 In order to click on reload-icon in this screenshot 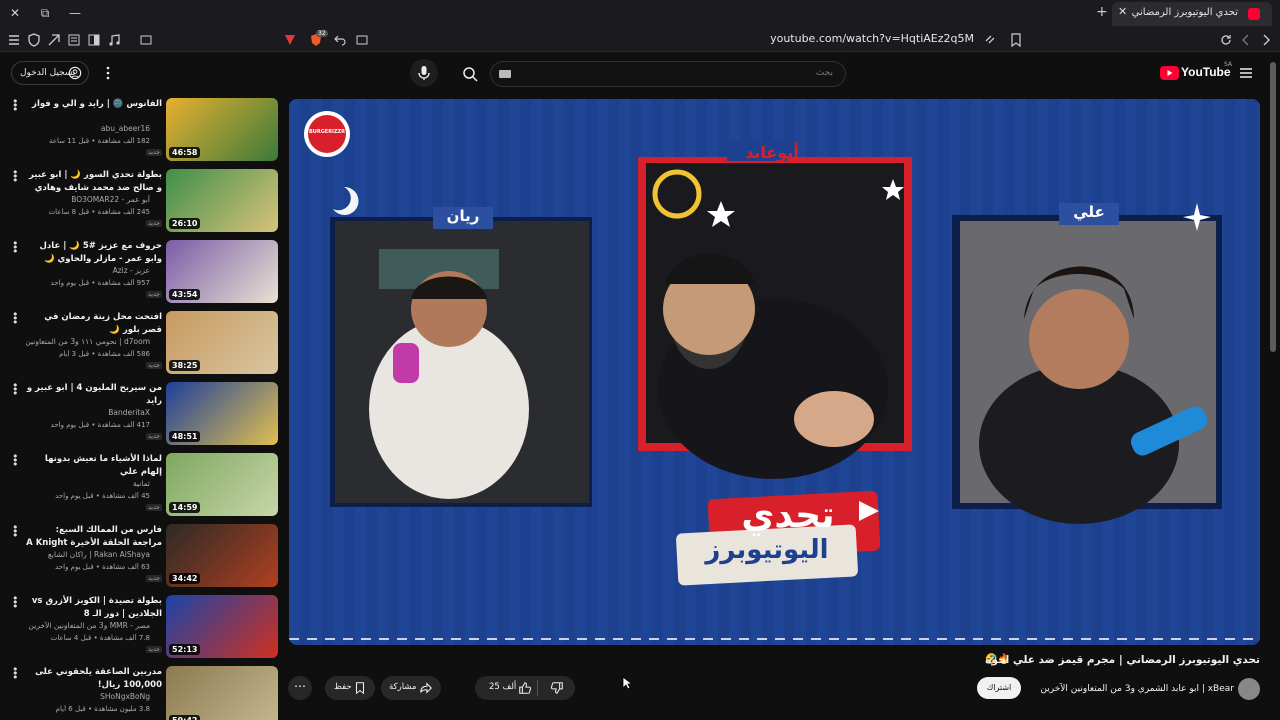, I will do `click(1226, 40)`.